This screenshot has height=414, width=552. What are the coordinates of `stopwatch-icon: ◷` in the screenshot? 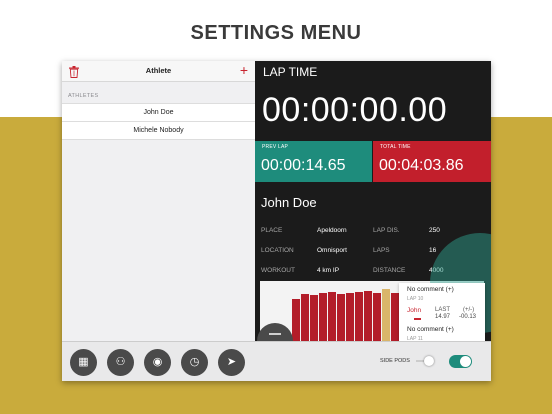 It's located at (194, 362).